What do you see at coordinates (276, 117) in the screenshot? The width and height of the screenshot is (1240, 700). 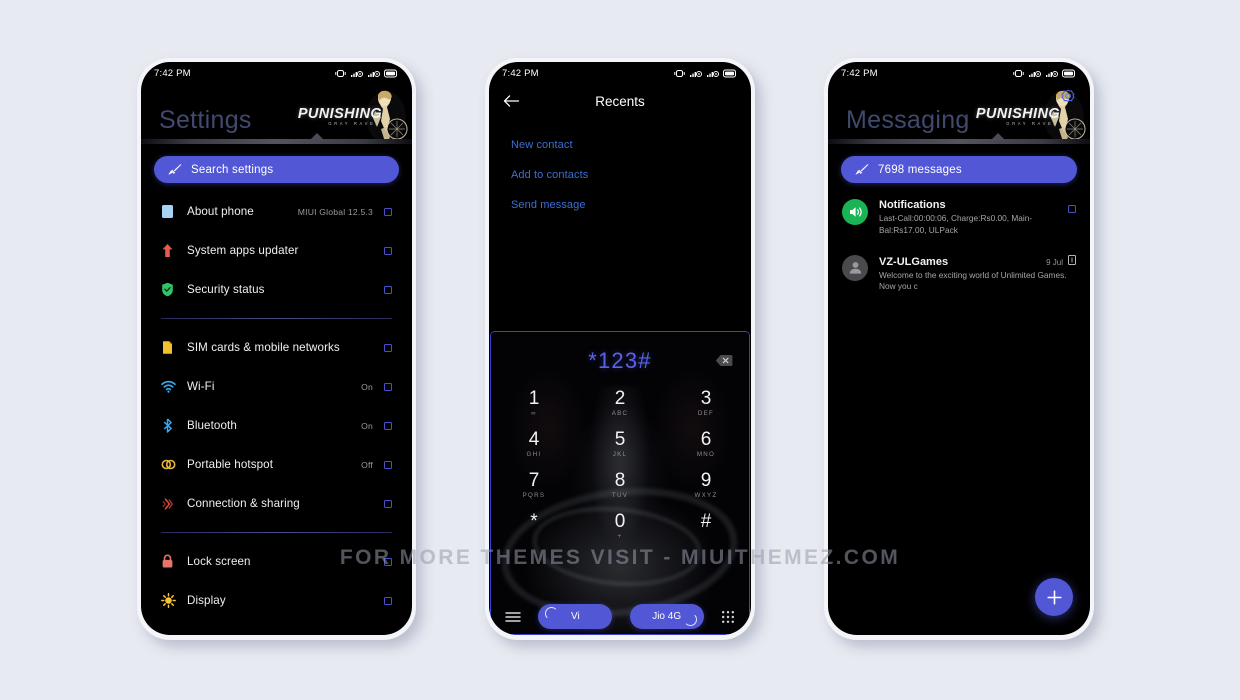 I see `settings-header: Settings PUNISHING GRAY RAVEN` at bounding box center [276, 117].